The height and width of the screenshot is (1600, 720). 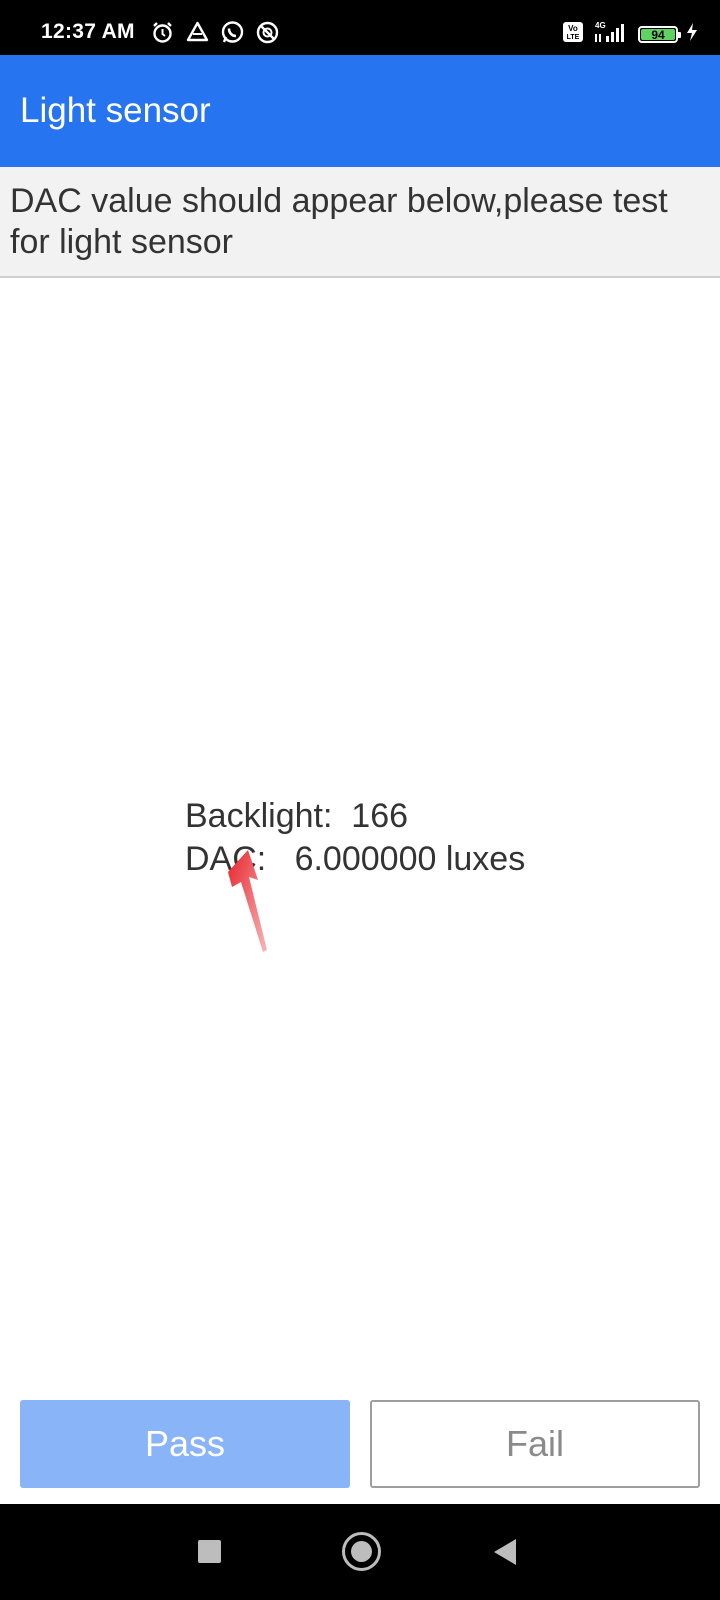 What do you see at coordinates (197, 32) in the screenshot?
I see `drive-icon` at bounding box center [197, 32].